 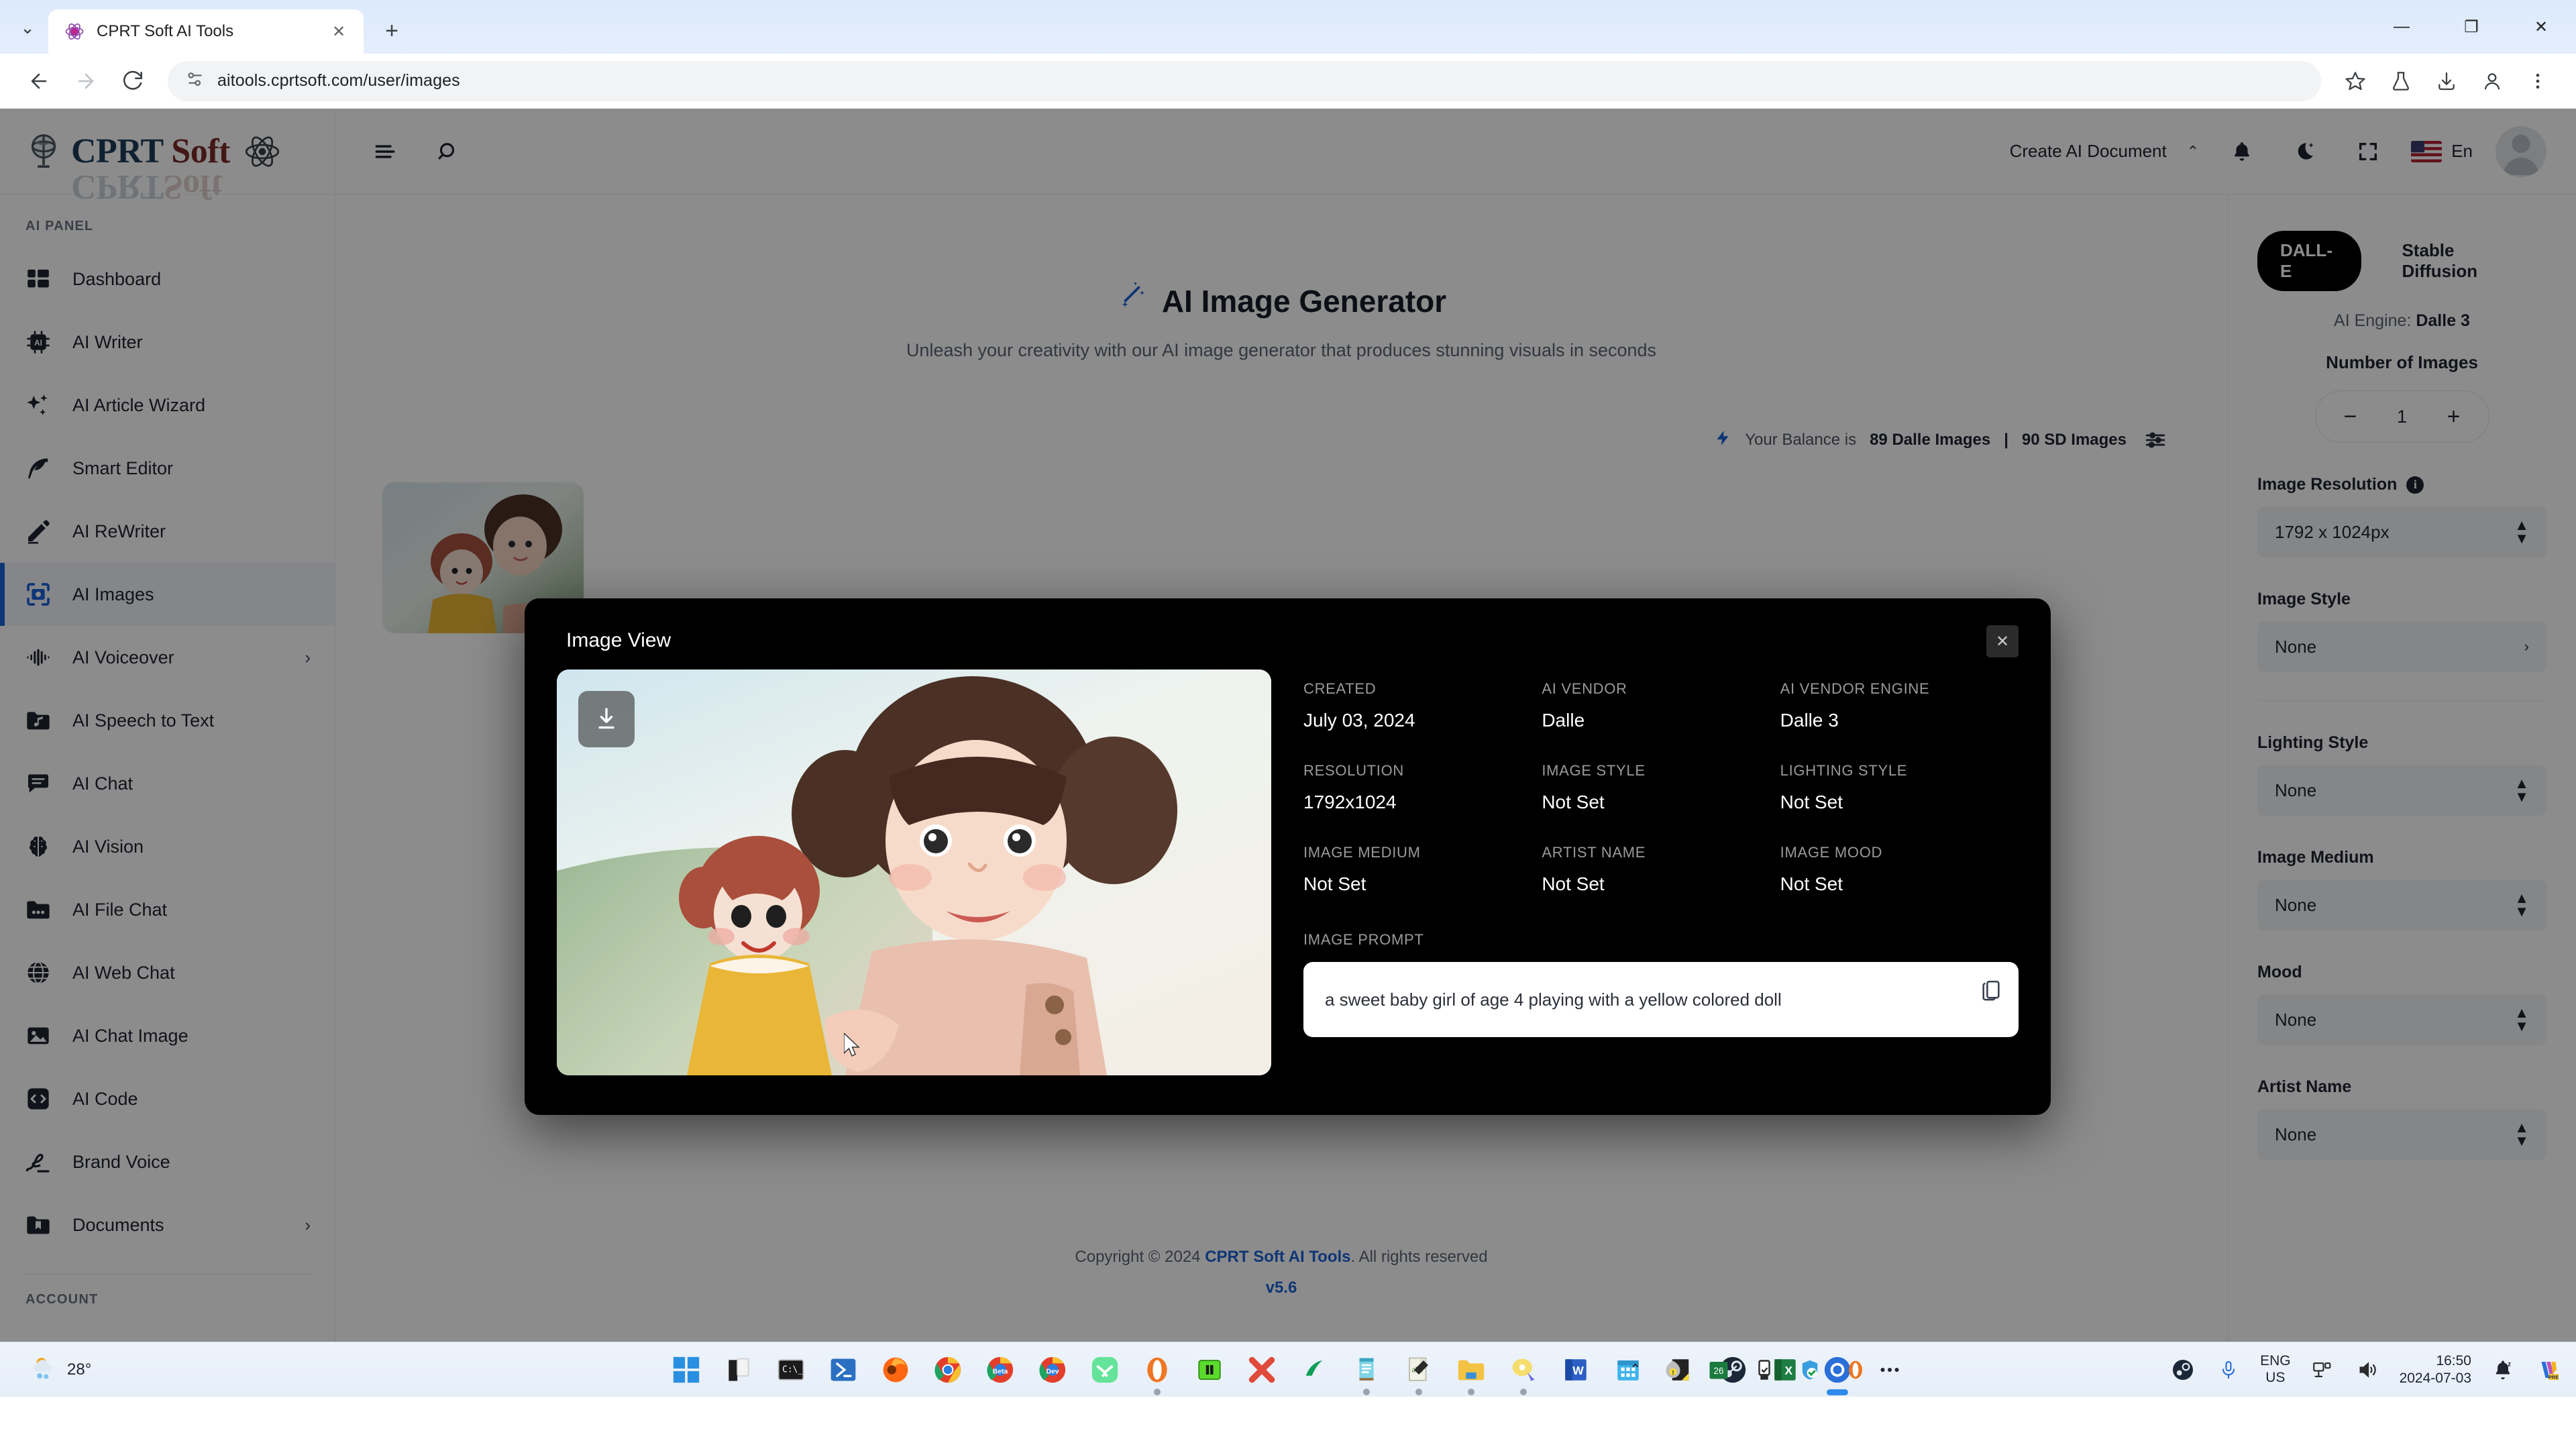 I want to click on chrome-menu-icon, so click(x=2538, y=81).